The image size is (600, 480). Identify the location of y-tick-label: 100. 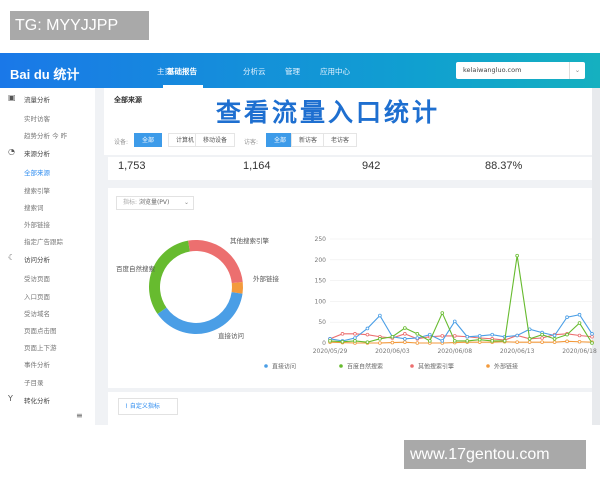
(321, 301).